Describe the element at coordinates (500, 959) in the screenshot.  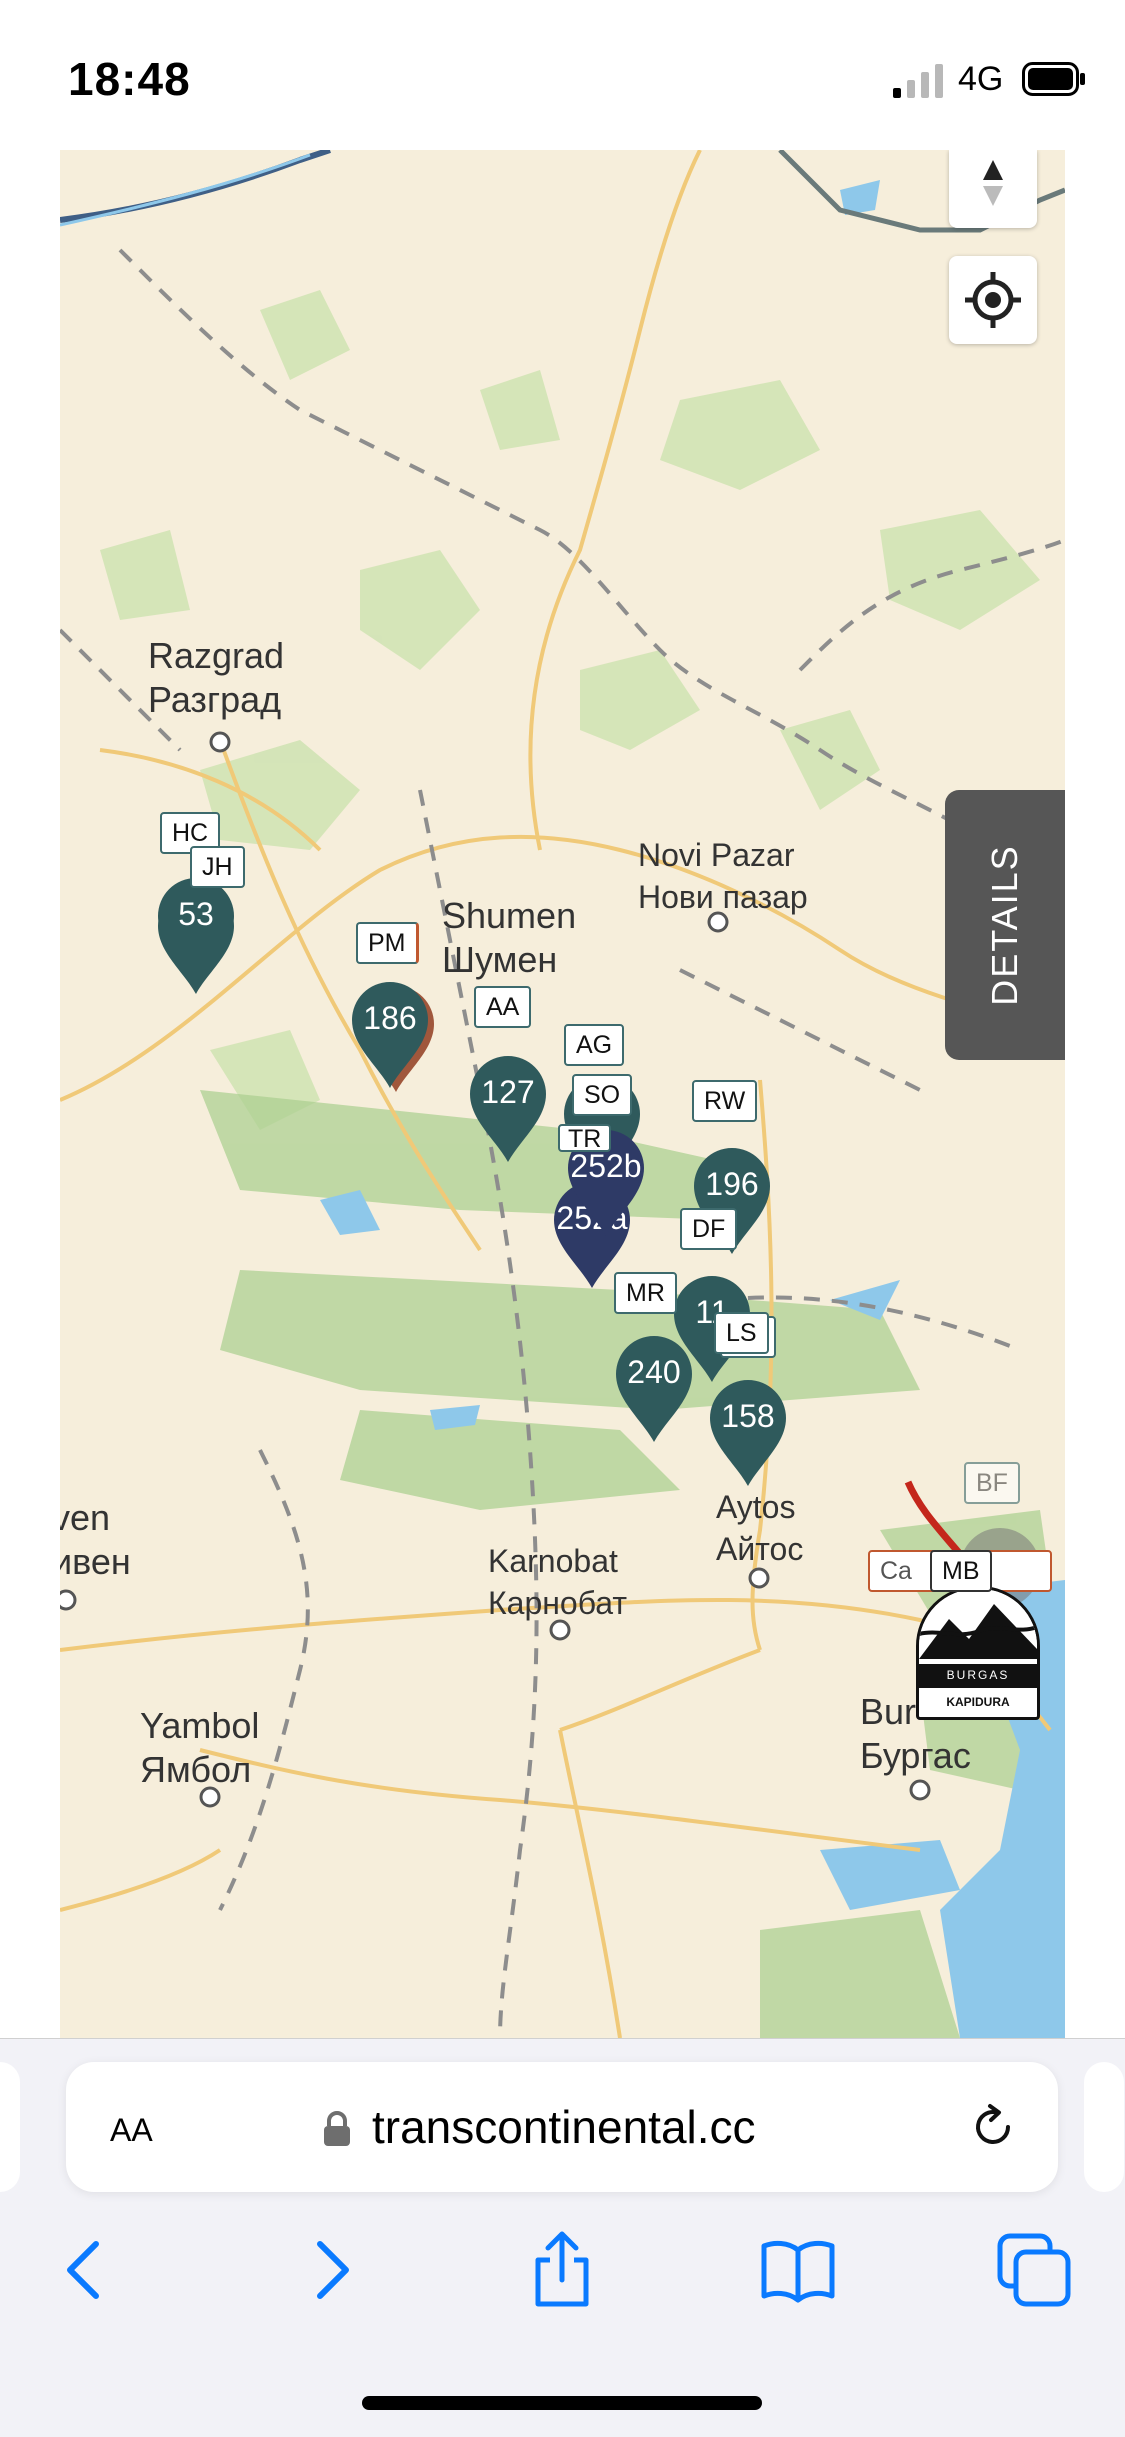
I see `place-shumen-cyrillic: Шумен` at that location.